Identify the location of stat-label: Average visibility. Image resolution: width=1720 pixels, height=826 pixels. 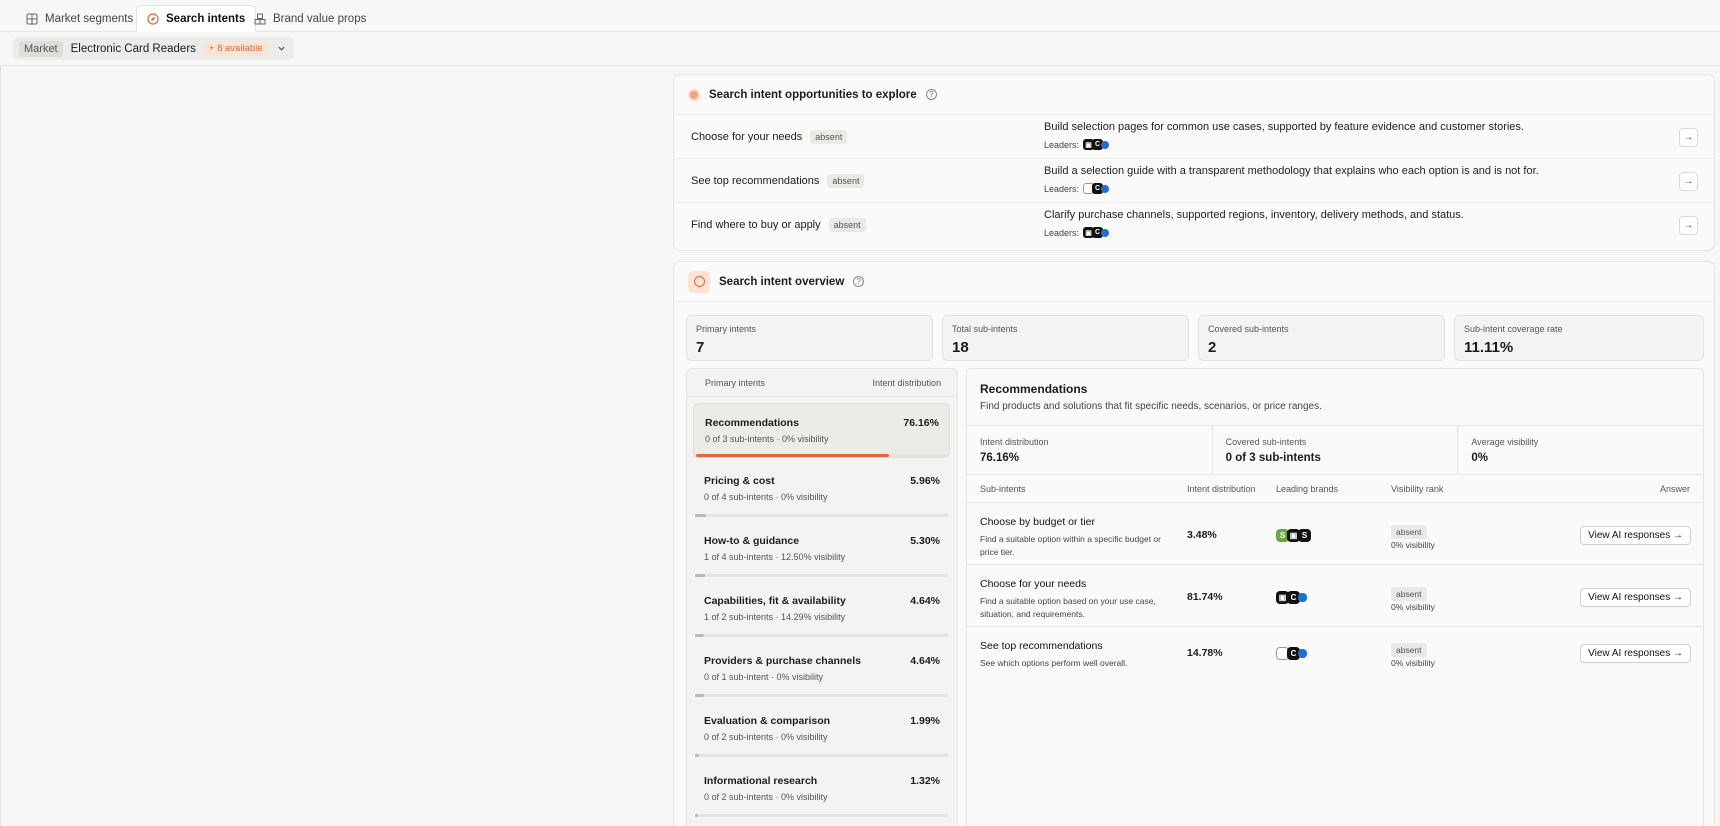
(1505, 442).